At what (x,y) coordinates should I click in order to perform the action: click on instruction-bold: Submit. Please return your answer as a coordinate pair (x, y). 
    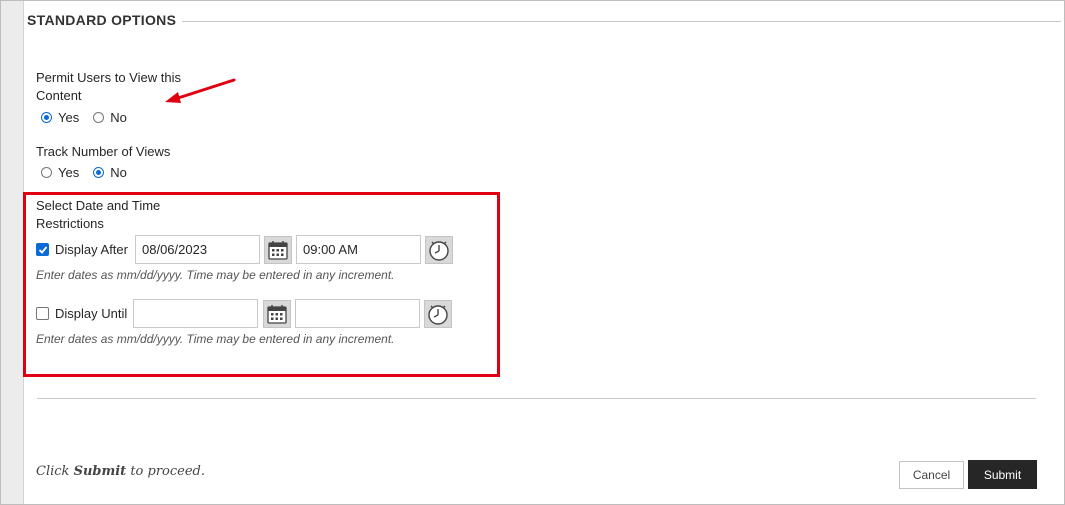
    Looking at the image, I should click on (100, 471).